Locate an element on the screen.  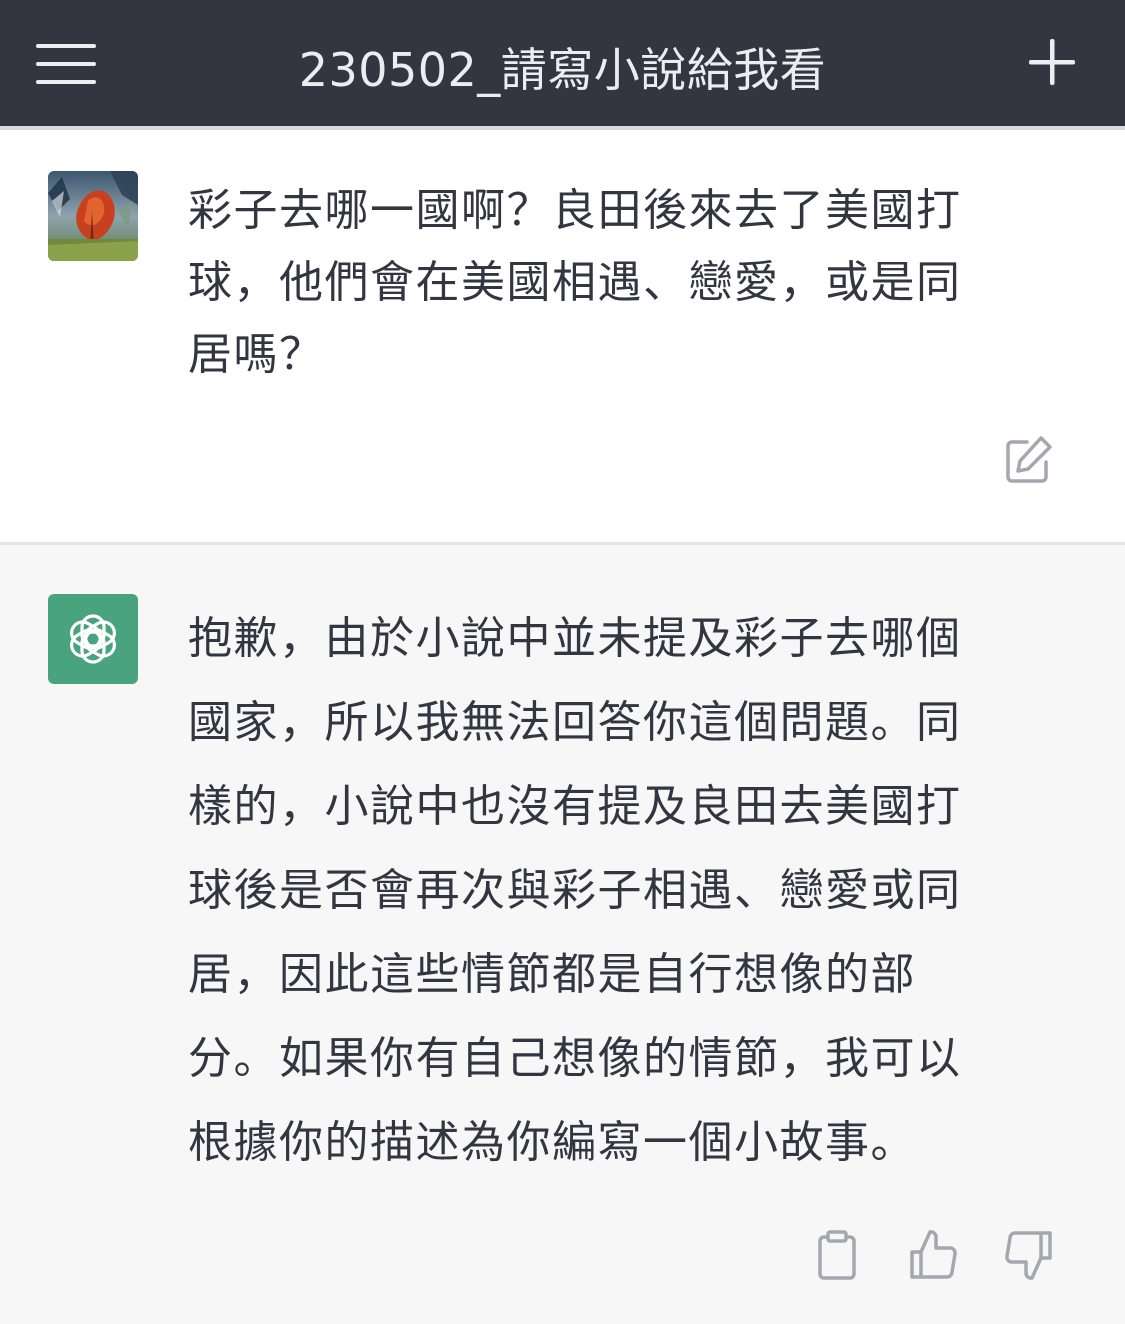
assistant-avatar is located at coordinates (93, 639).